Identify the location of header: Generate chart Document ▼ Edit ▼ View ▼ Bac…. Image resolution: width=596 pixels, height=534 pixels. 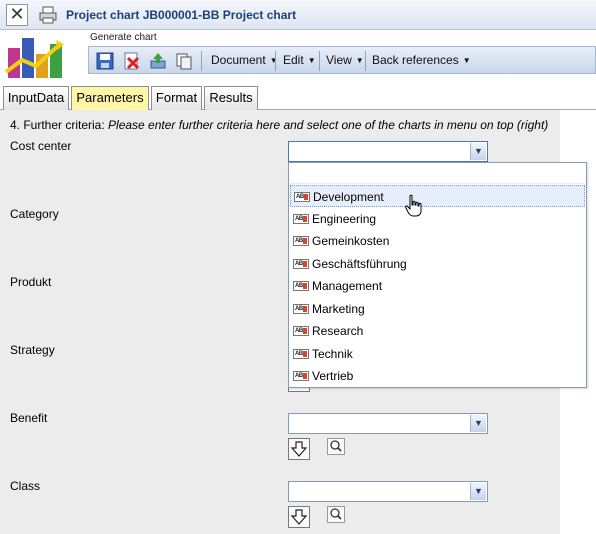
(298, 56).